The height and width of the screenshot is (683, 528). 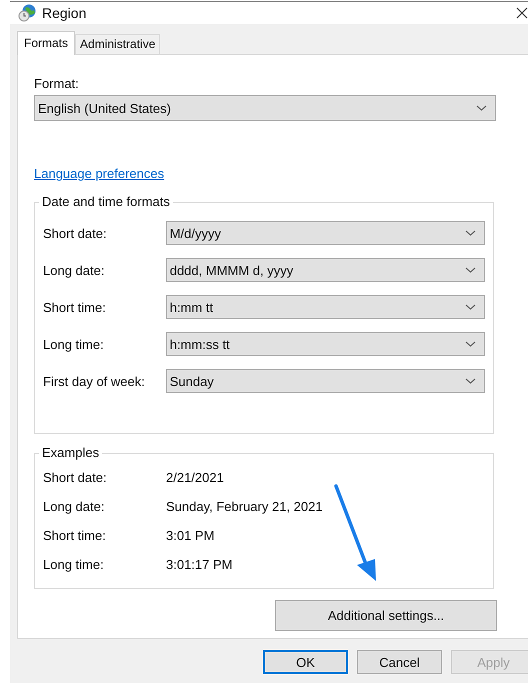 What do you see at coordinates (305, 662) in the screenshot?
I see `dialog-button: OK` at bounding box center [305, 662].